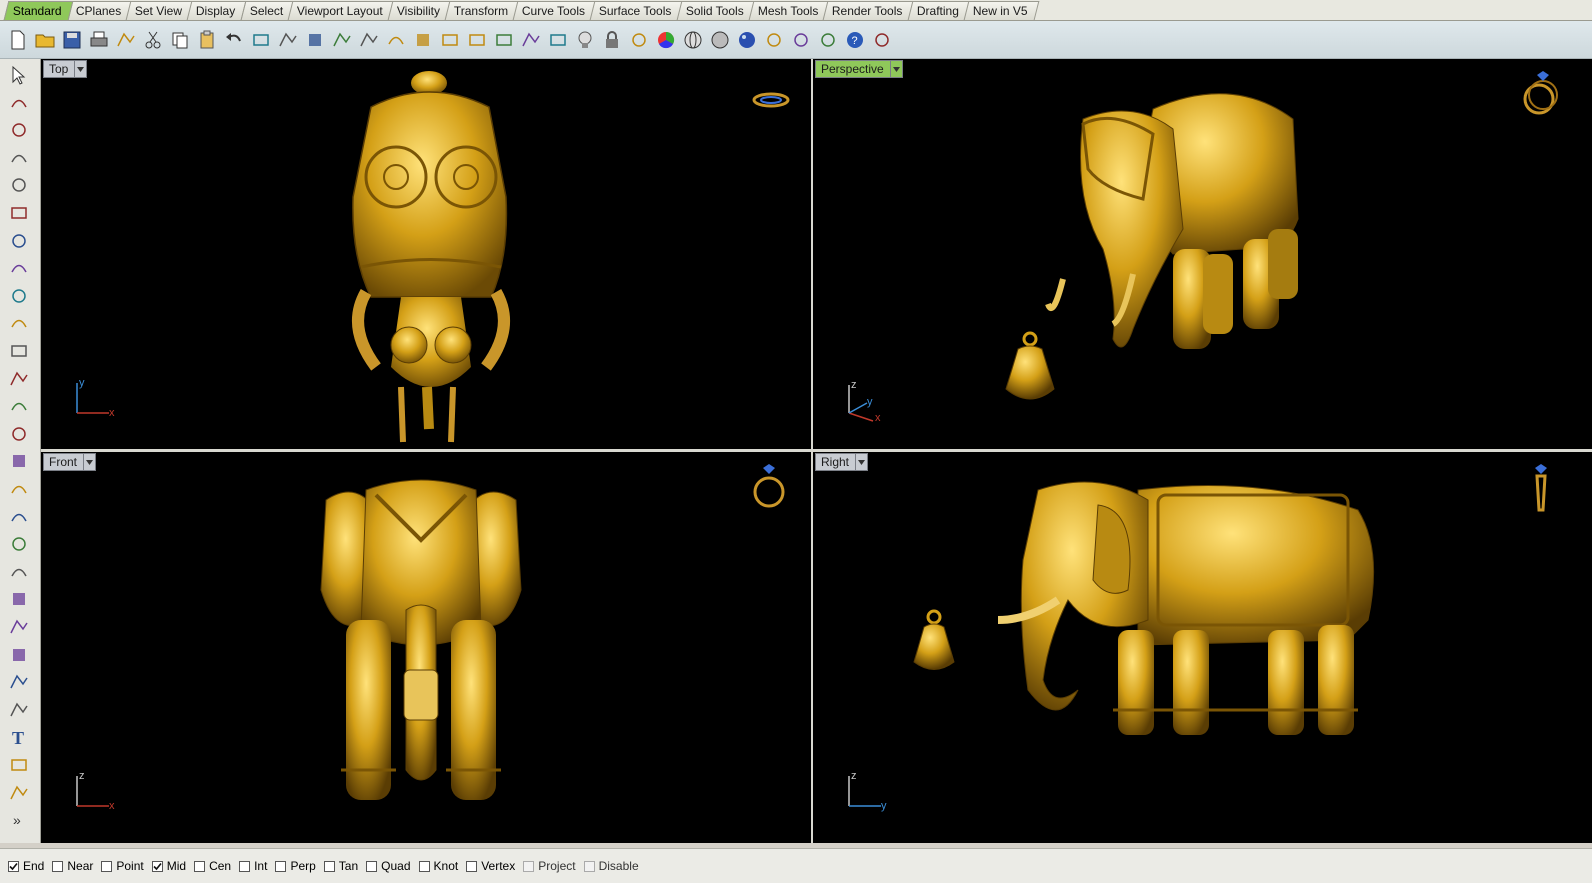  Describe the element at coordinates (19, 461) in the screenshot. I see `cylinder-icon` at that location.